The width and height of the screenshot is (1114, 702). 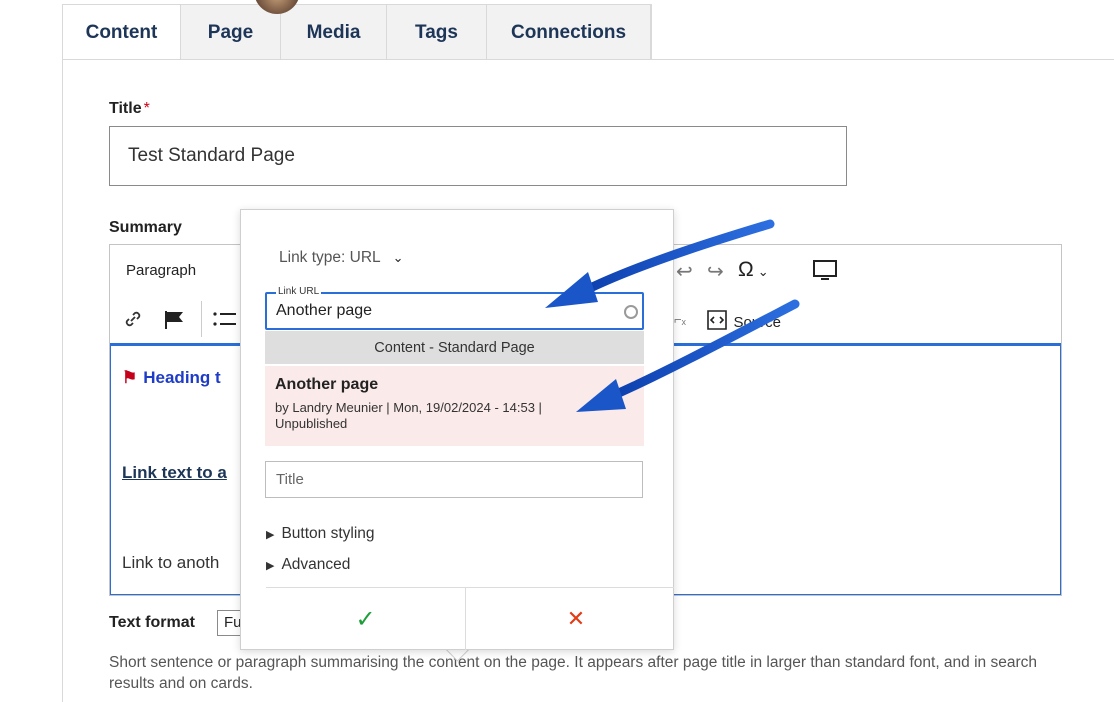 I want to click on checkmark-icon: ✓, so click(x=365, y=619).